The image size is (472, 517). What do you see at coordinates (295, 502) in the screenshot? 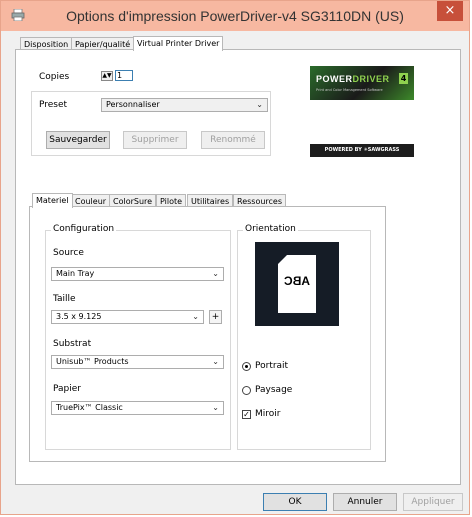
I see `ok-button: OK` at bounding box center [295, 502].